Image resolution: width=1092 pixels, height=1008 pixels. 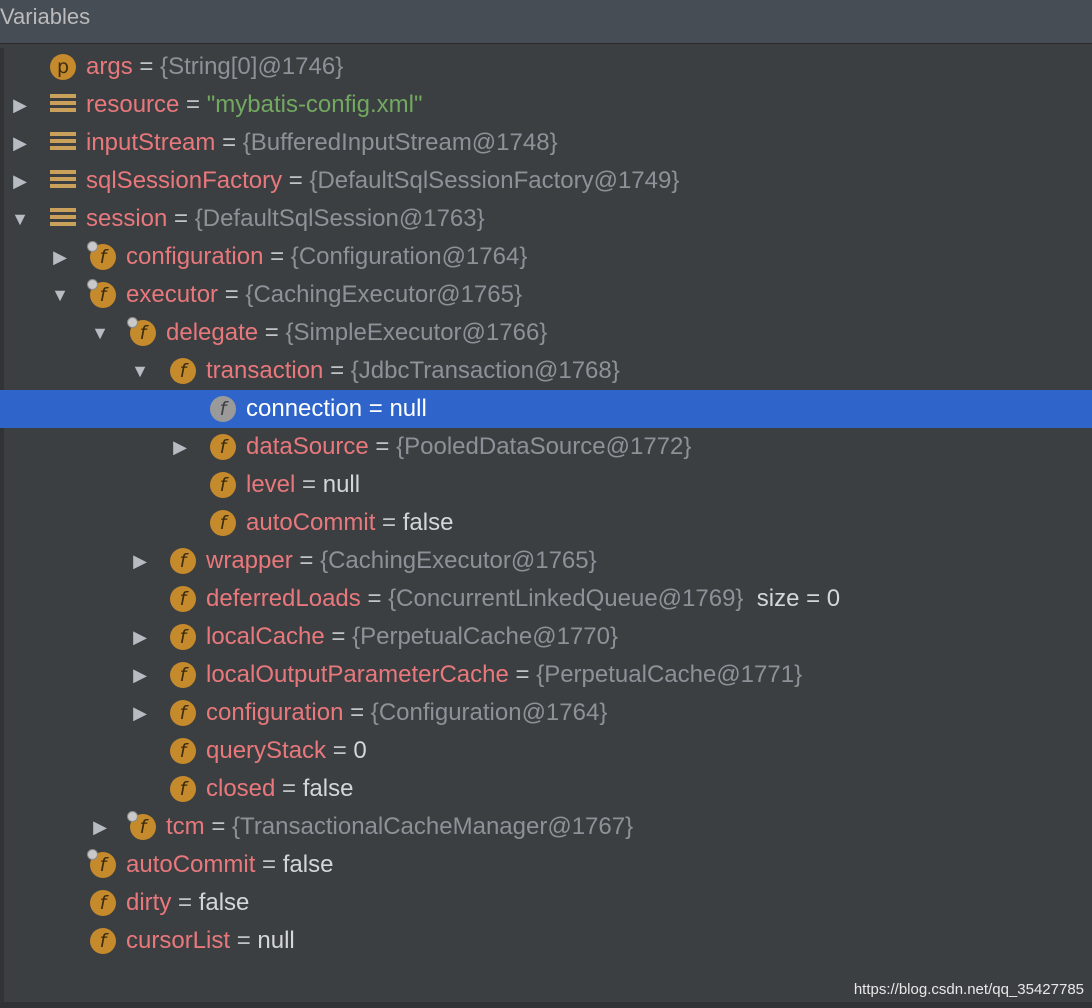 What do you see at coordinates (326, 257) in the screenshot?
I see `variable-text: configuration = {Configuration@1764}` at bounding box center [326, 257].